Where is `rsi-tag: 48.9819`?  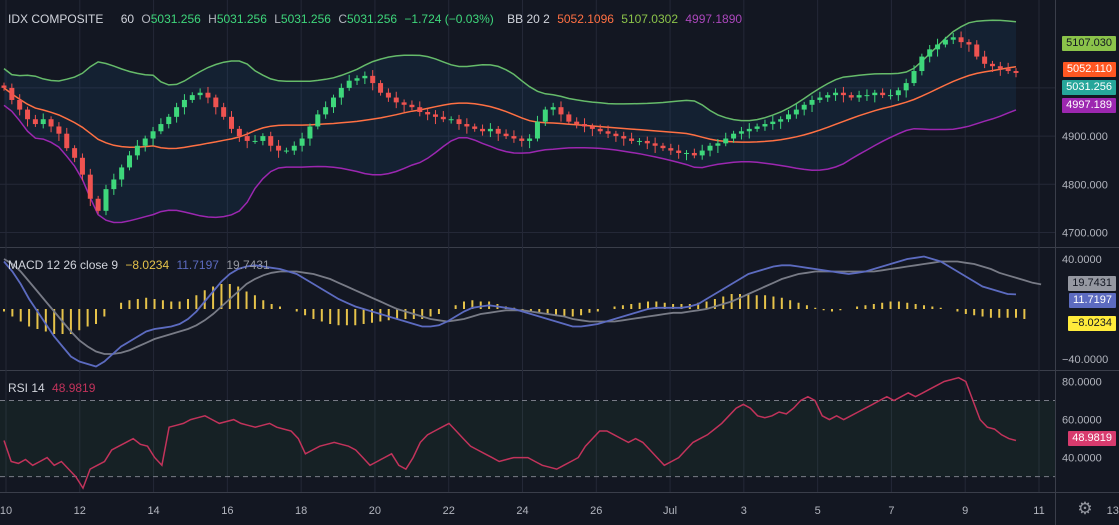
rsi-tag: 48.9819 is located at coordinates (1092, 438).